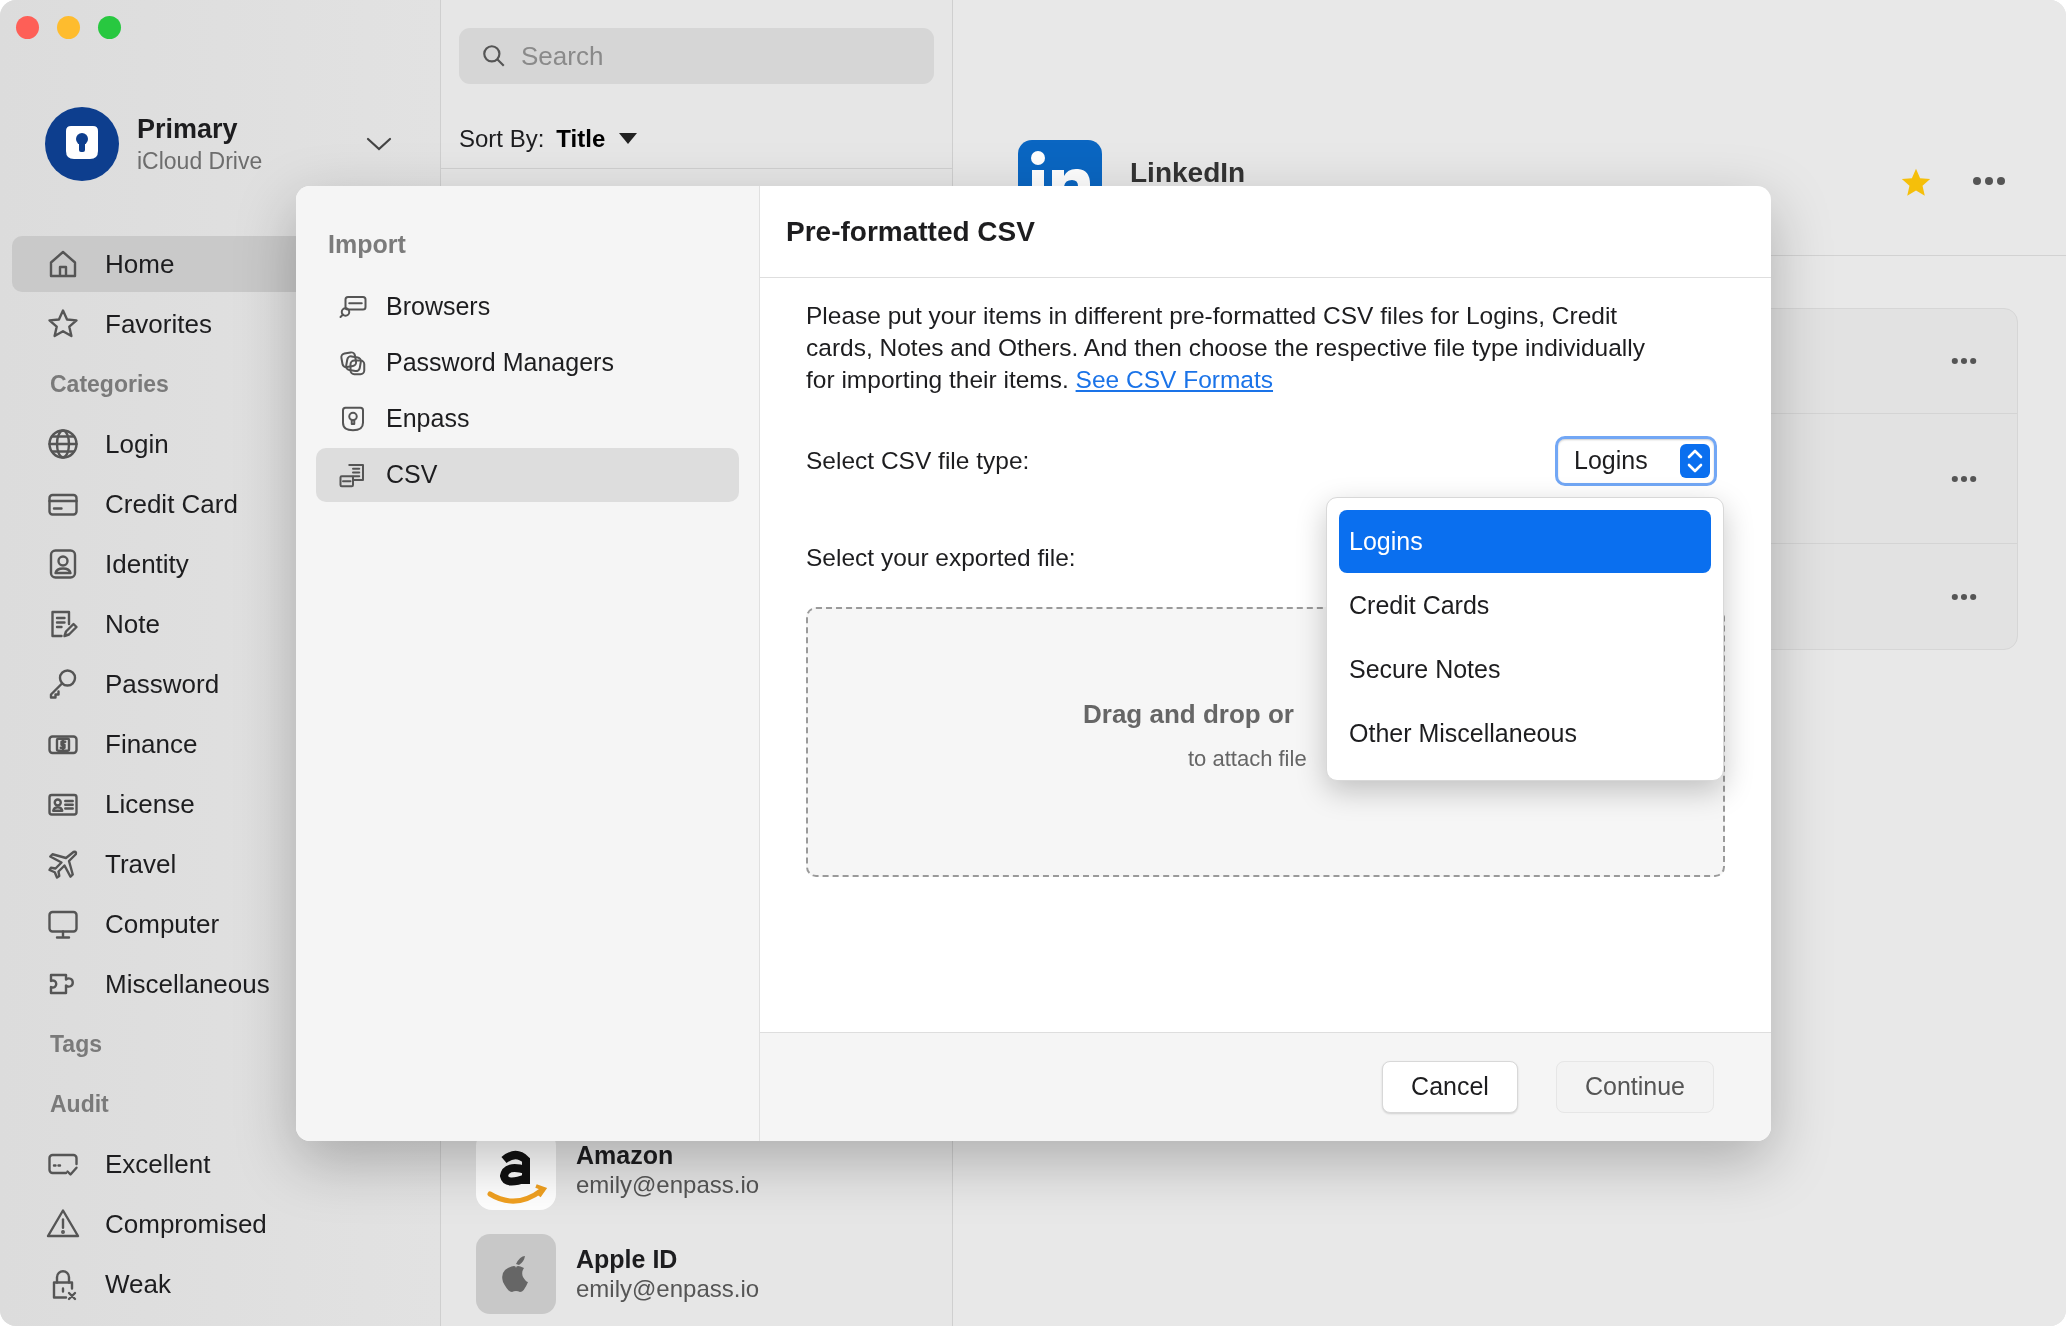 The width and height of the screenshot is (2066, 1326). I want to click on item-title: Apple ID, so click(627, 1259).